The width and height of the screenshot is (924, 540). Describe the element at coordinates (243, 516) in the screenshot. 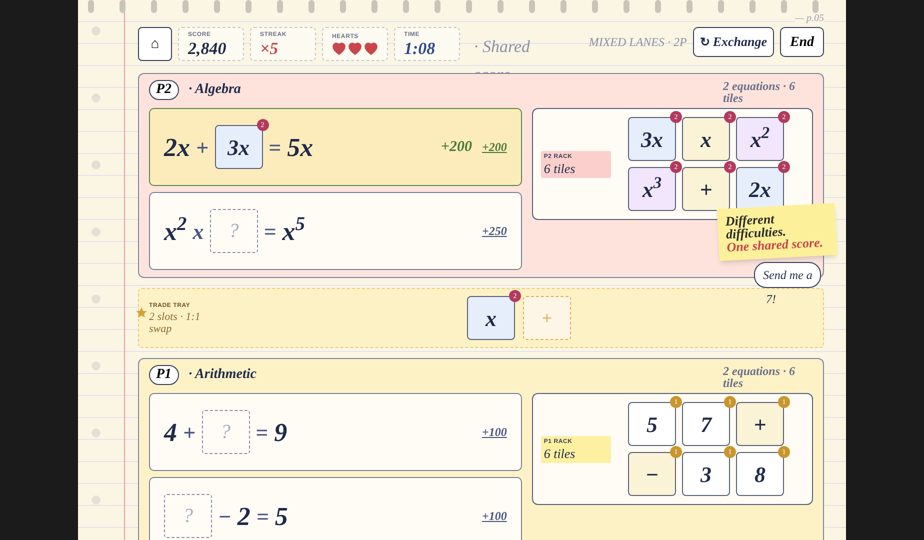

I see `equation-term: 2` at that location.